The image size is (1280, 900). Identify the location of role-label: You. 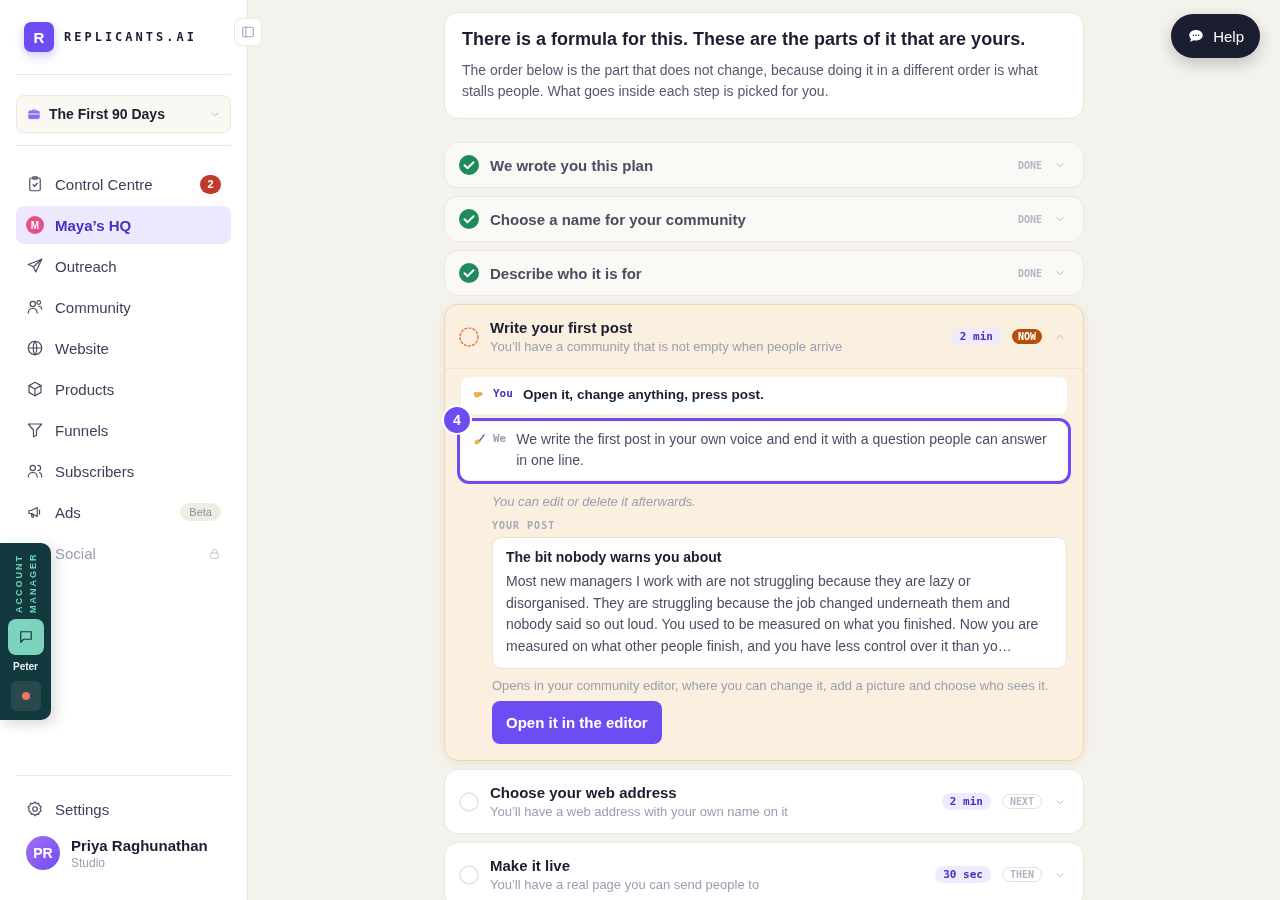
(503, 393).